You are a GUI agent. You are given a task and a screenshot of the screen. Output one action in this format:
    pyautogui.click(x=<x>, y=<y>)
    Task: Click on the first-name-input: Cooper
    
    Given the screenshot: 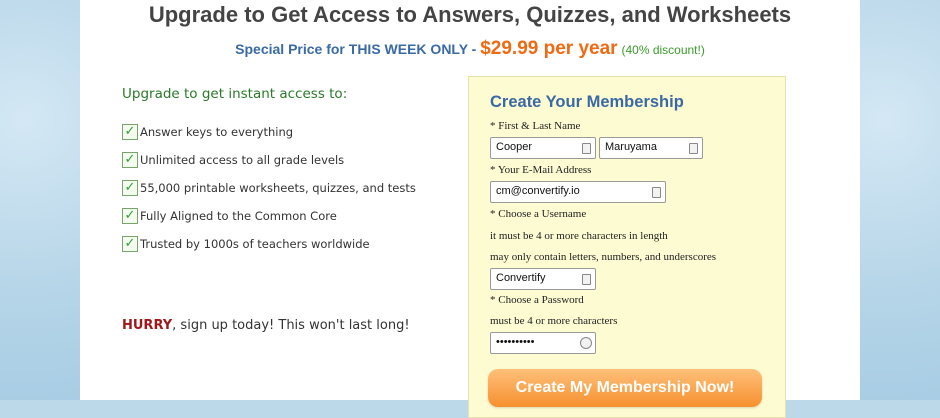 What is the action you would take?
    pyautogui.click(x=543, y=148)
    